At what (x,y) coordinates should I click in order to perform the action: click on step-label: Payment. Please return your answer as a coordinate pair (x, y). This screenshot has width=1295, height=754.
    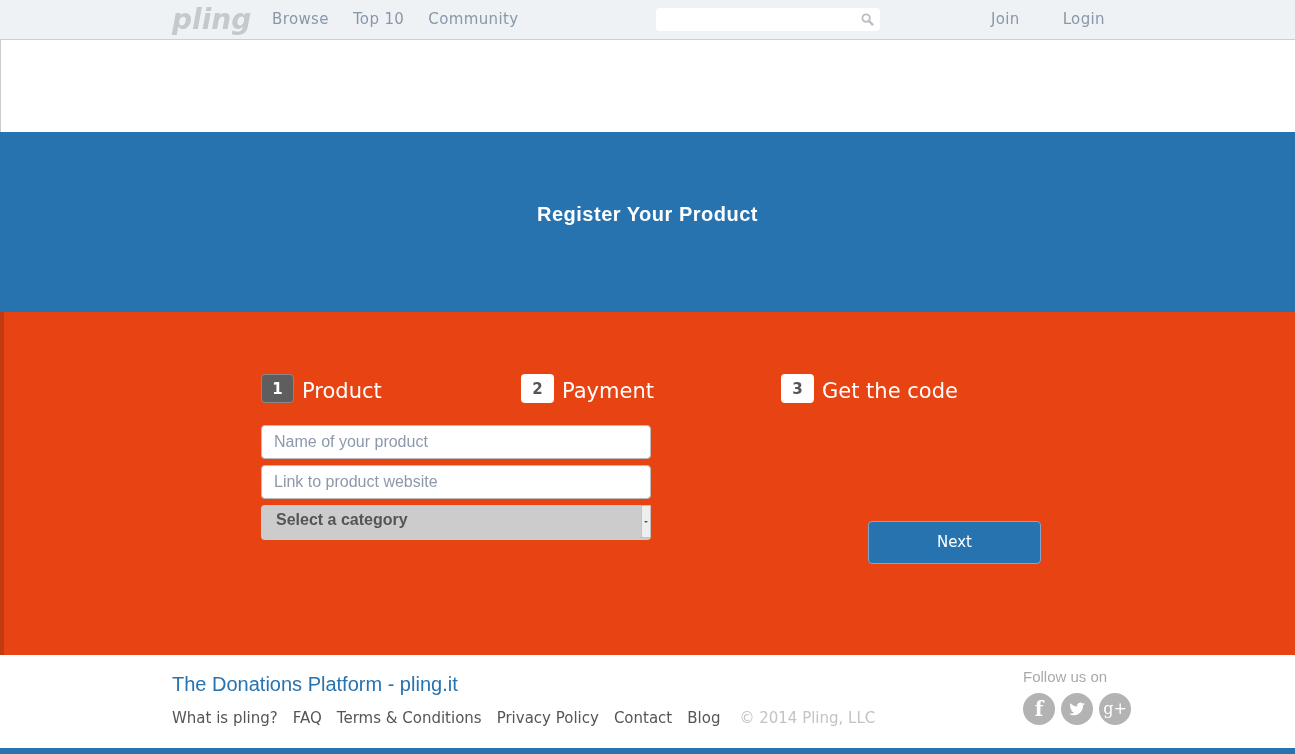
    Looking at the image, I should click on (608, 391).